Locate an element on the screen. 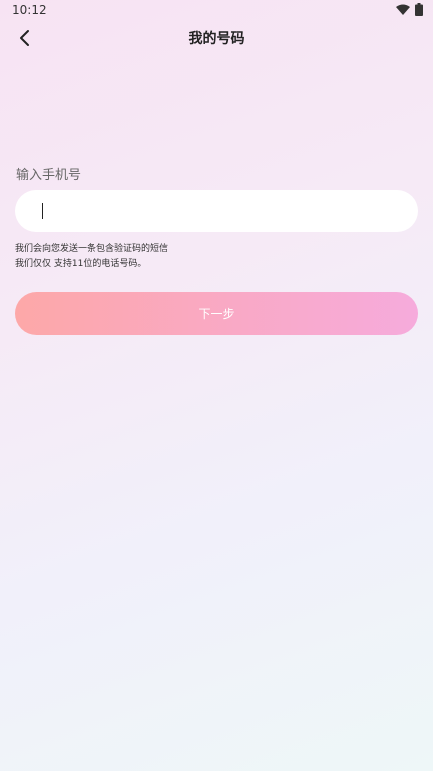 The image size is (433, 771). phone-format-hint-text: 我们仅仅 支持11位的电话号码。 is located at coordinates (81, 264).